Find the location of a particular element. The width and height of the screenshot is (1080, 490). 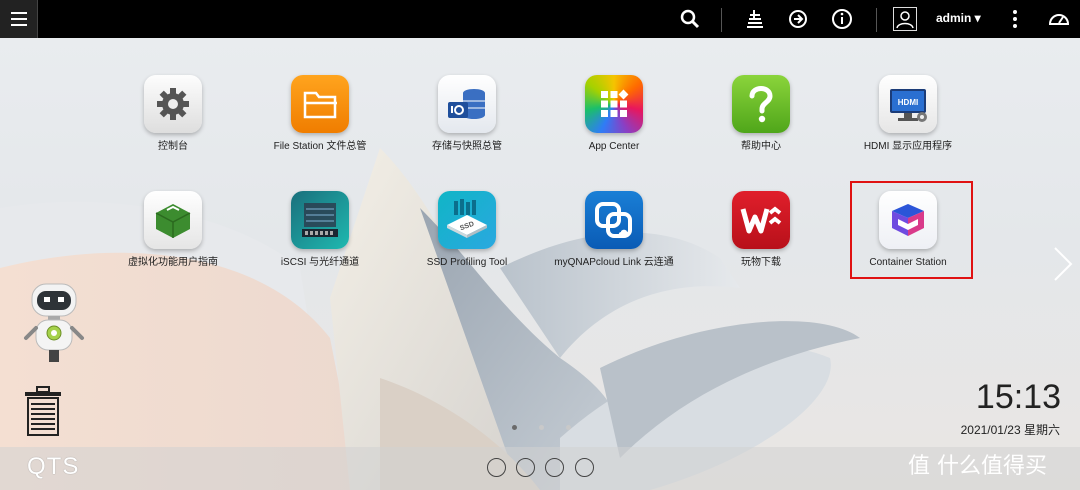

helpdesk-robot-icon is located at coordinates (54, 322).